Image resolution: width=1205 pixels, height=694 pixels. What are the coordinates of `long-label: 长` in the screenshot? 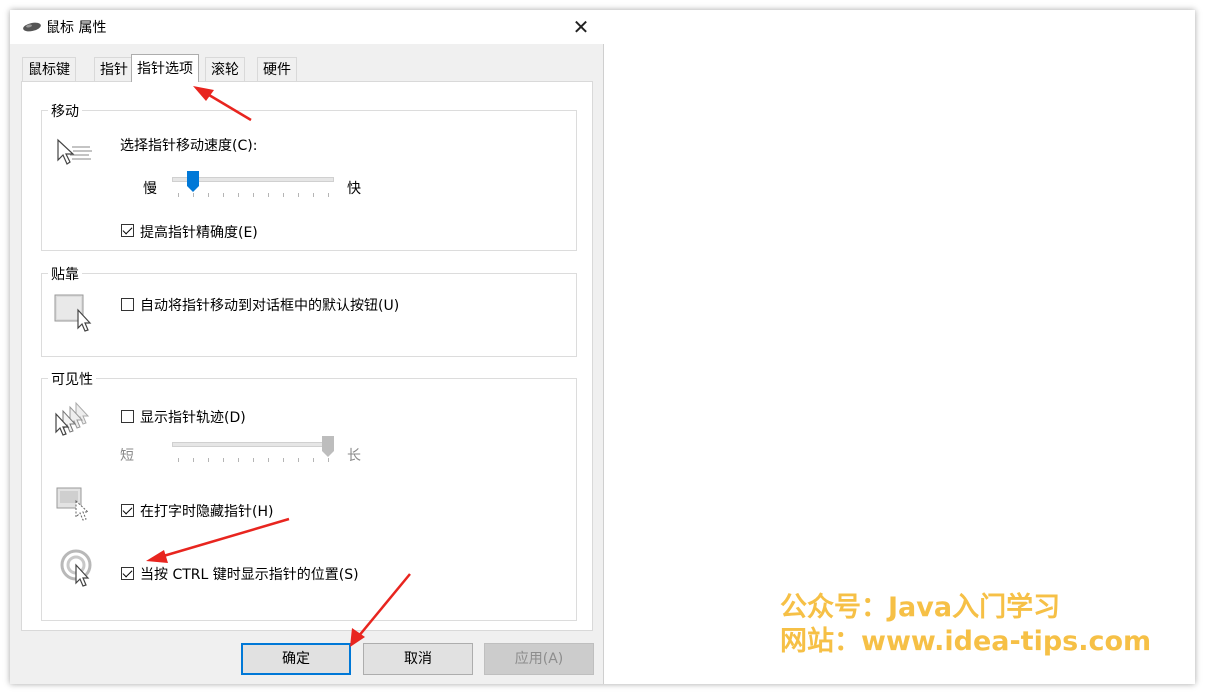 It's located at (354, 456).